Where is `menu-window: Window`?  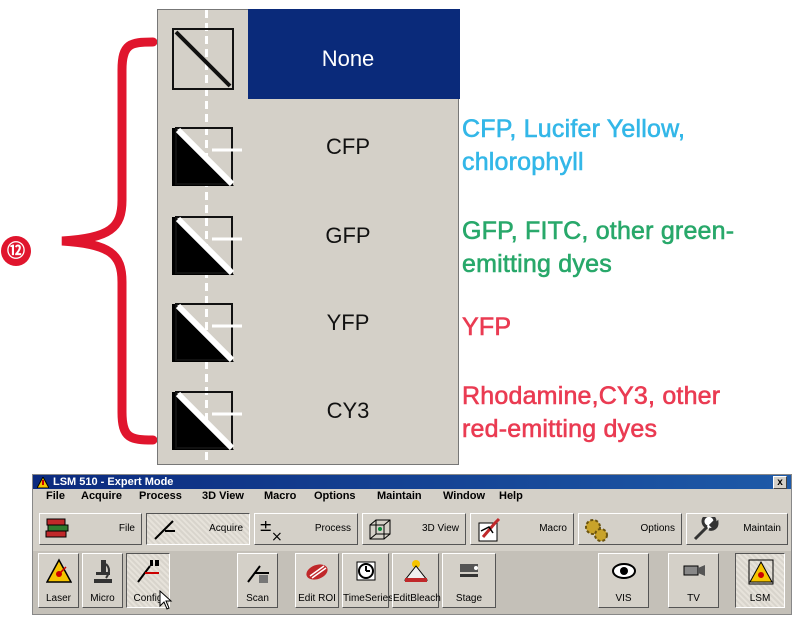 menu-window: Window is located at coordinates (464, 496).